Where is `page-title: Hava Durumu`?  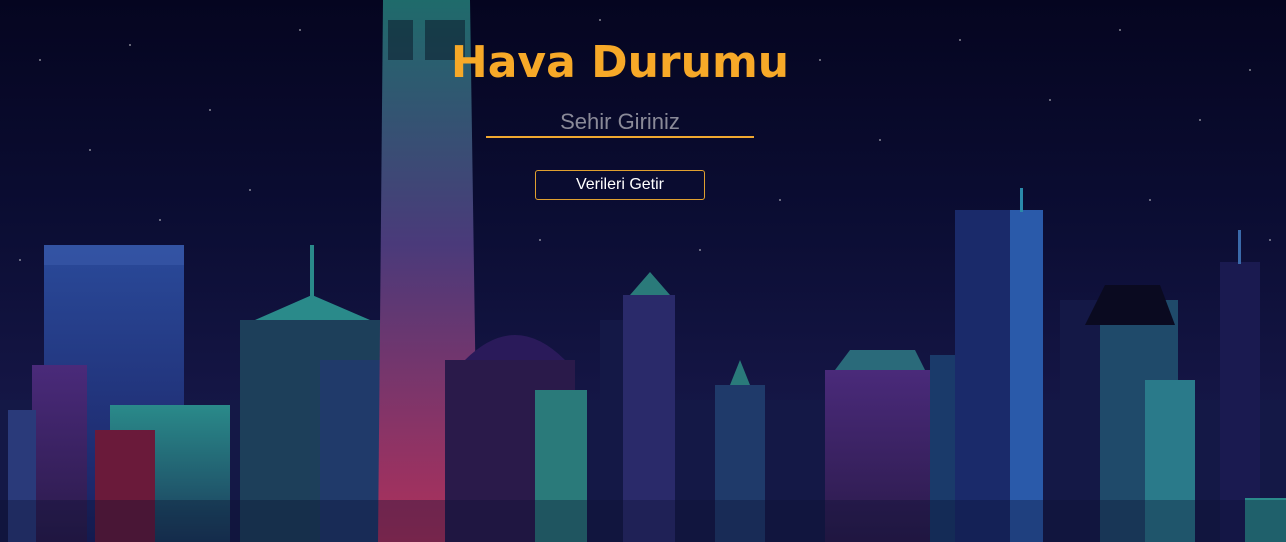 page-title: Hava Durumu is located at coordinates (620, 62).